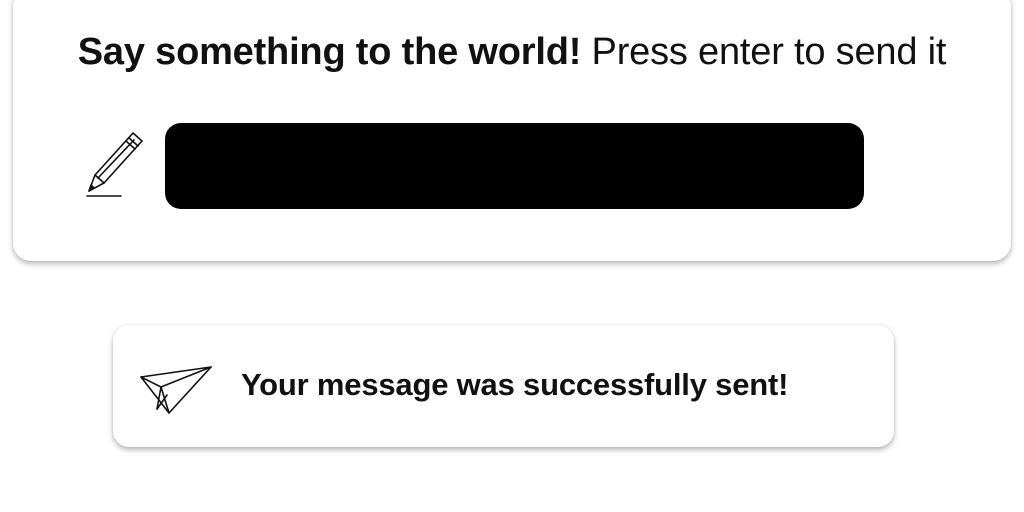 The width and height of the screenshot is (1024, 512). I want to click on compose-heading-hint: Press enter to send it, so click(769, 52).